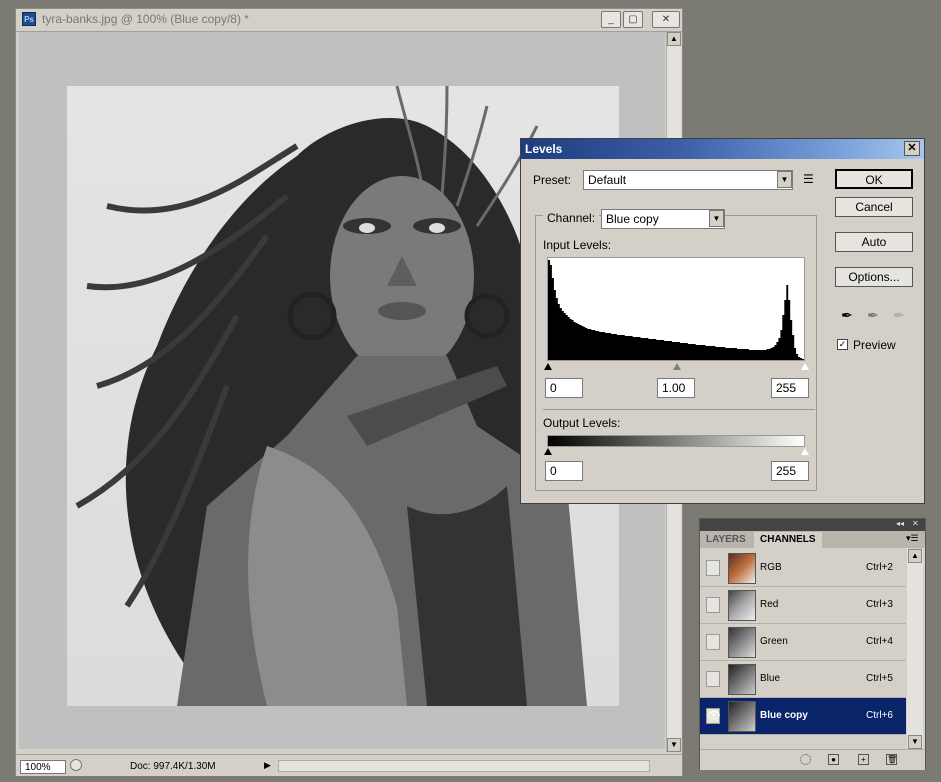 The width and height of the screenshot is (941, 782). Describe the element at coordinates (611, 19) in the screenshot. I see `minimize-button: _` at that location.